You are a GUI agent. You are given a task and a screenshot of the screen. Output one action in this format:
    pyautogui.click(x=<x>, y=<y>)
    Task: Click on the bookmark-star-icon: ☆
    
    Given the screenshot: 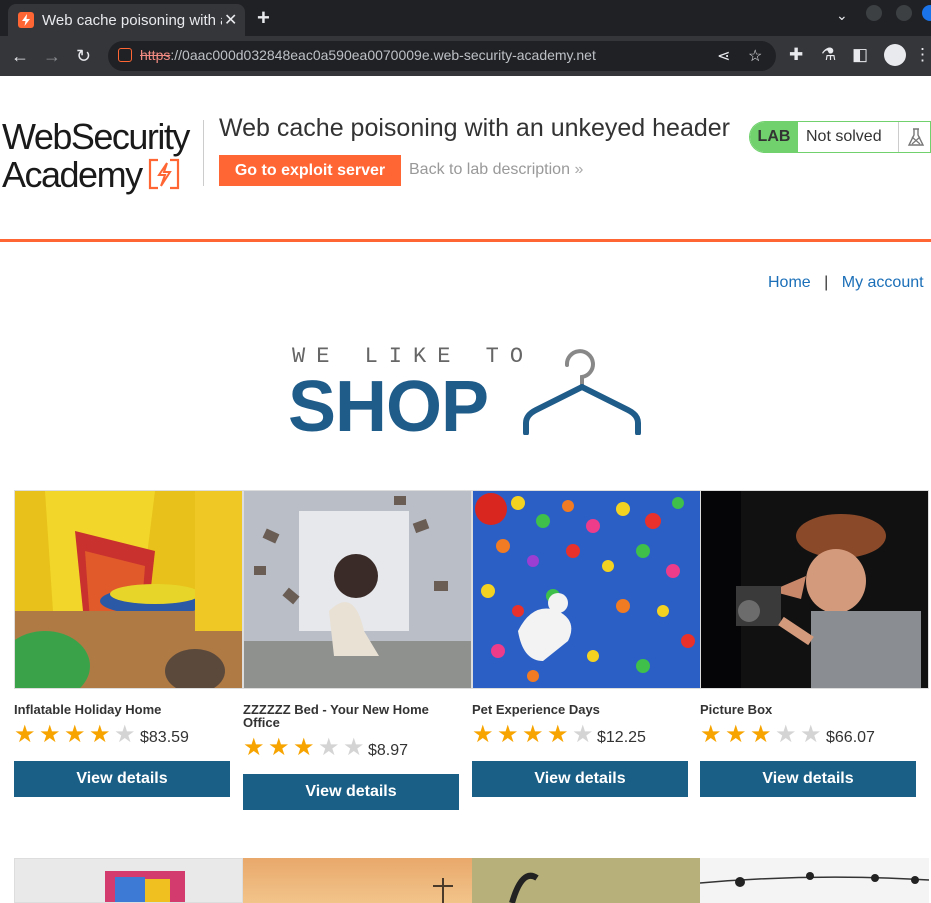 What is the action you would take?
    pyautogui.click(x=755, y=56)
    